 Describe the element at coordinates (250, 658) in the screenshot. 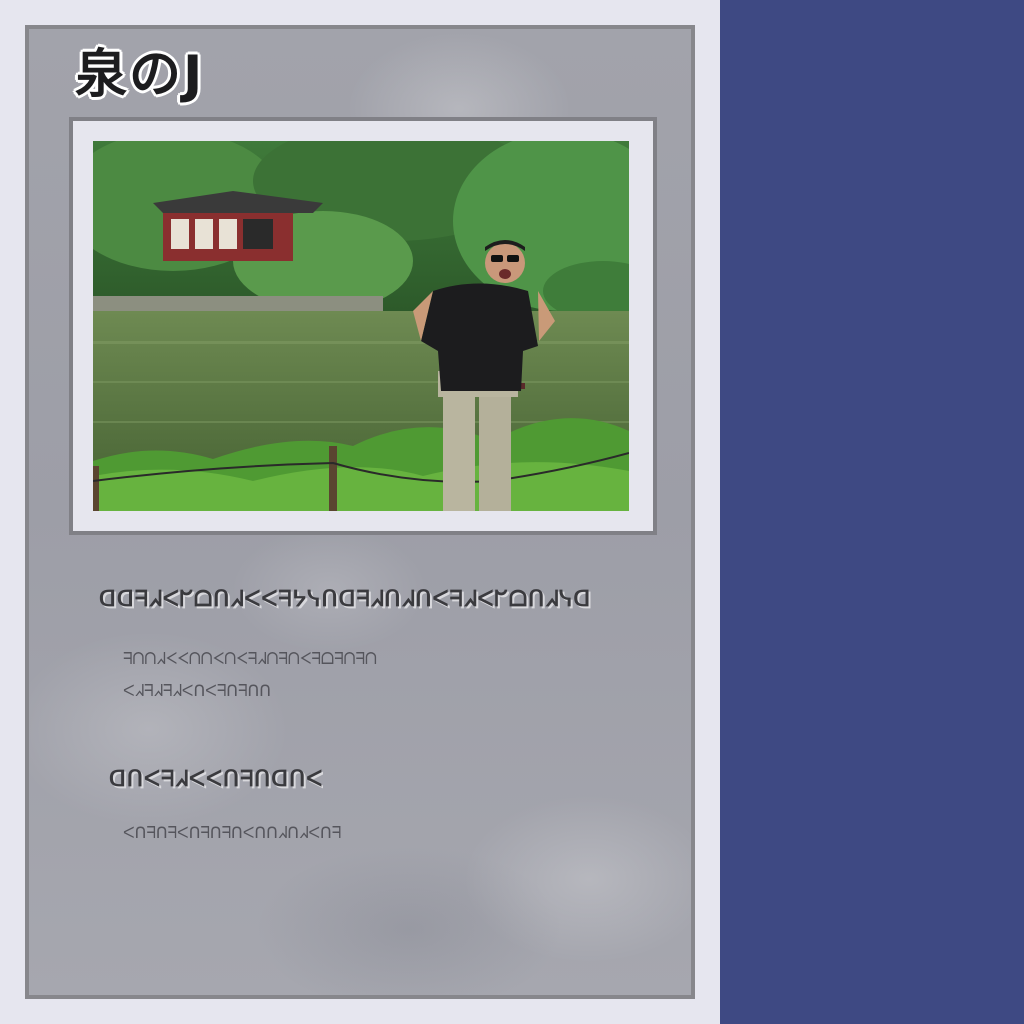

I see `card-text-line-1: ᖷᑎᑎᖽᐸᐸᑎᑎᐸᑎᐸᖷᖽᑎᖷᑎᐸᖷᗝᖷᑎᖷᑎ` at that location.